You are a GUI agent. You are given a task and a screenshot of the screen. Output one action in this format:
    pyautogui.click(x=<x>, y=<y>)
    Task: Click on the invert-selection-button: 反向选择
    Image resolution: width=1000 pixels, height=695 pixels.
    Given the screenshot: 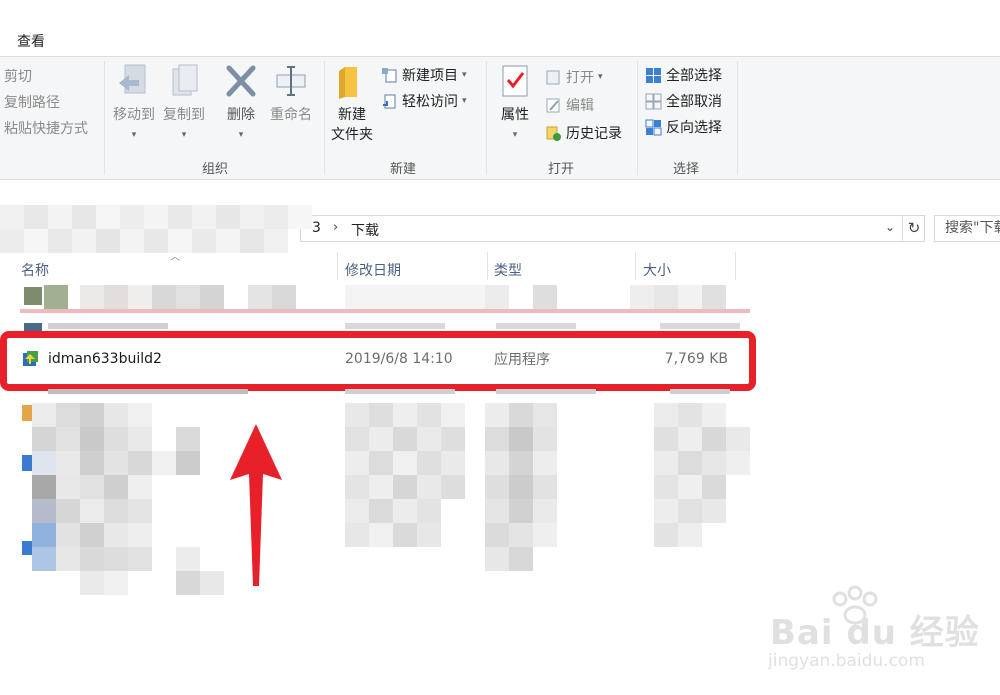 What is the action you would take?
    pyautogui.click(x=683, y=127)
    